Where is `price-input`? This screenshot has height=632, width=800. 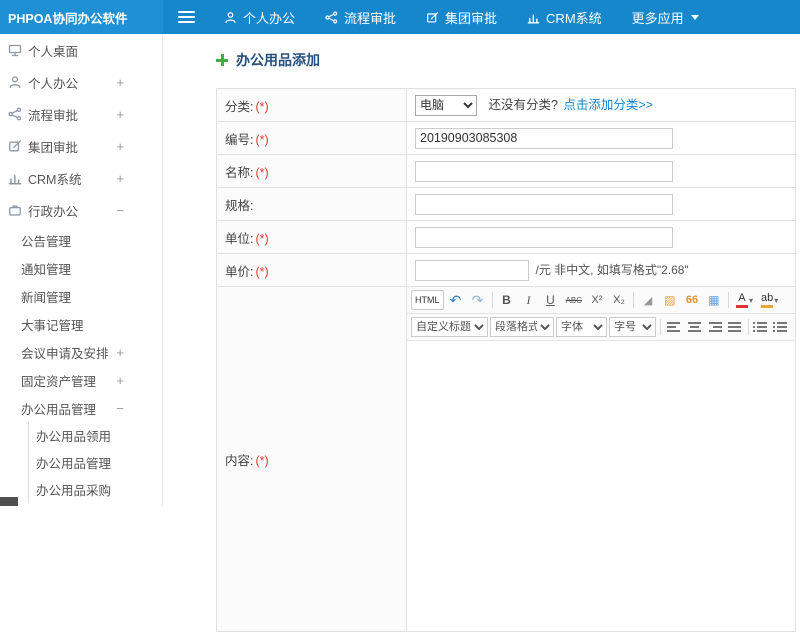 price-input is located at coordinates (472, 270).